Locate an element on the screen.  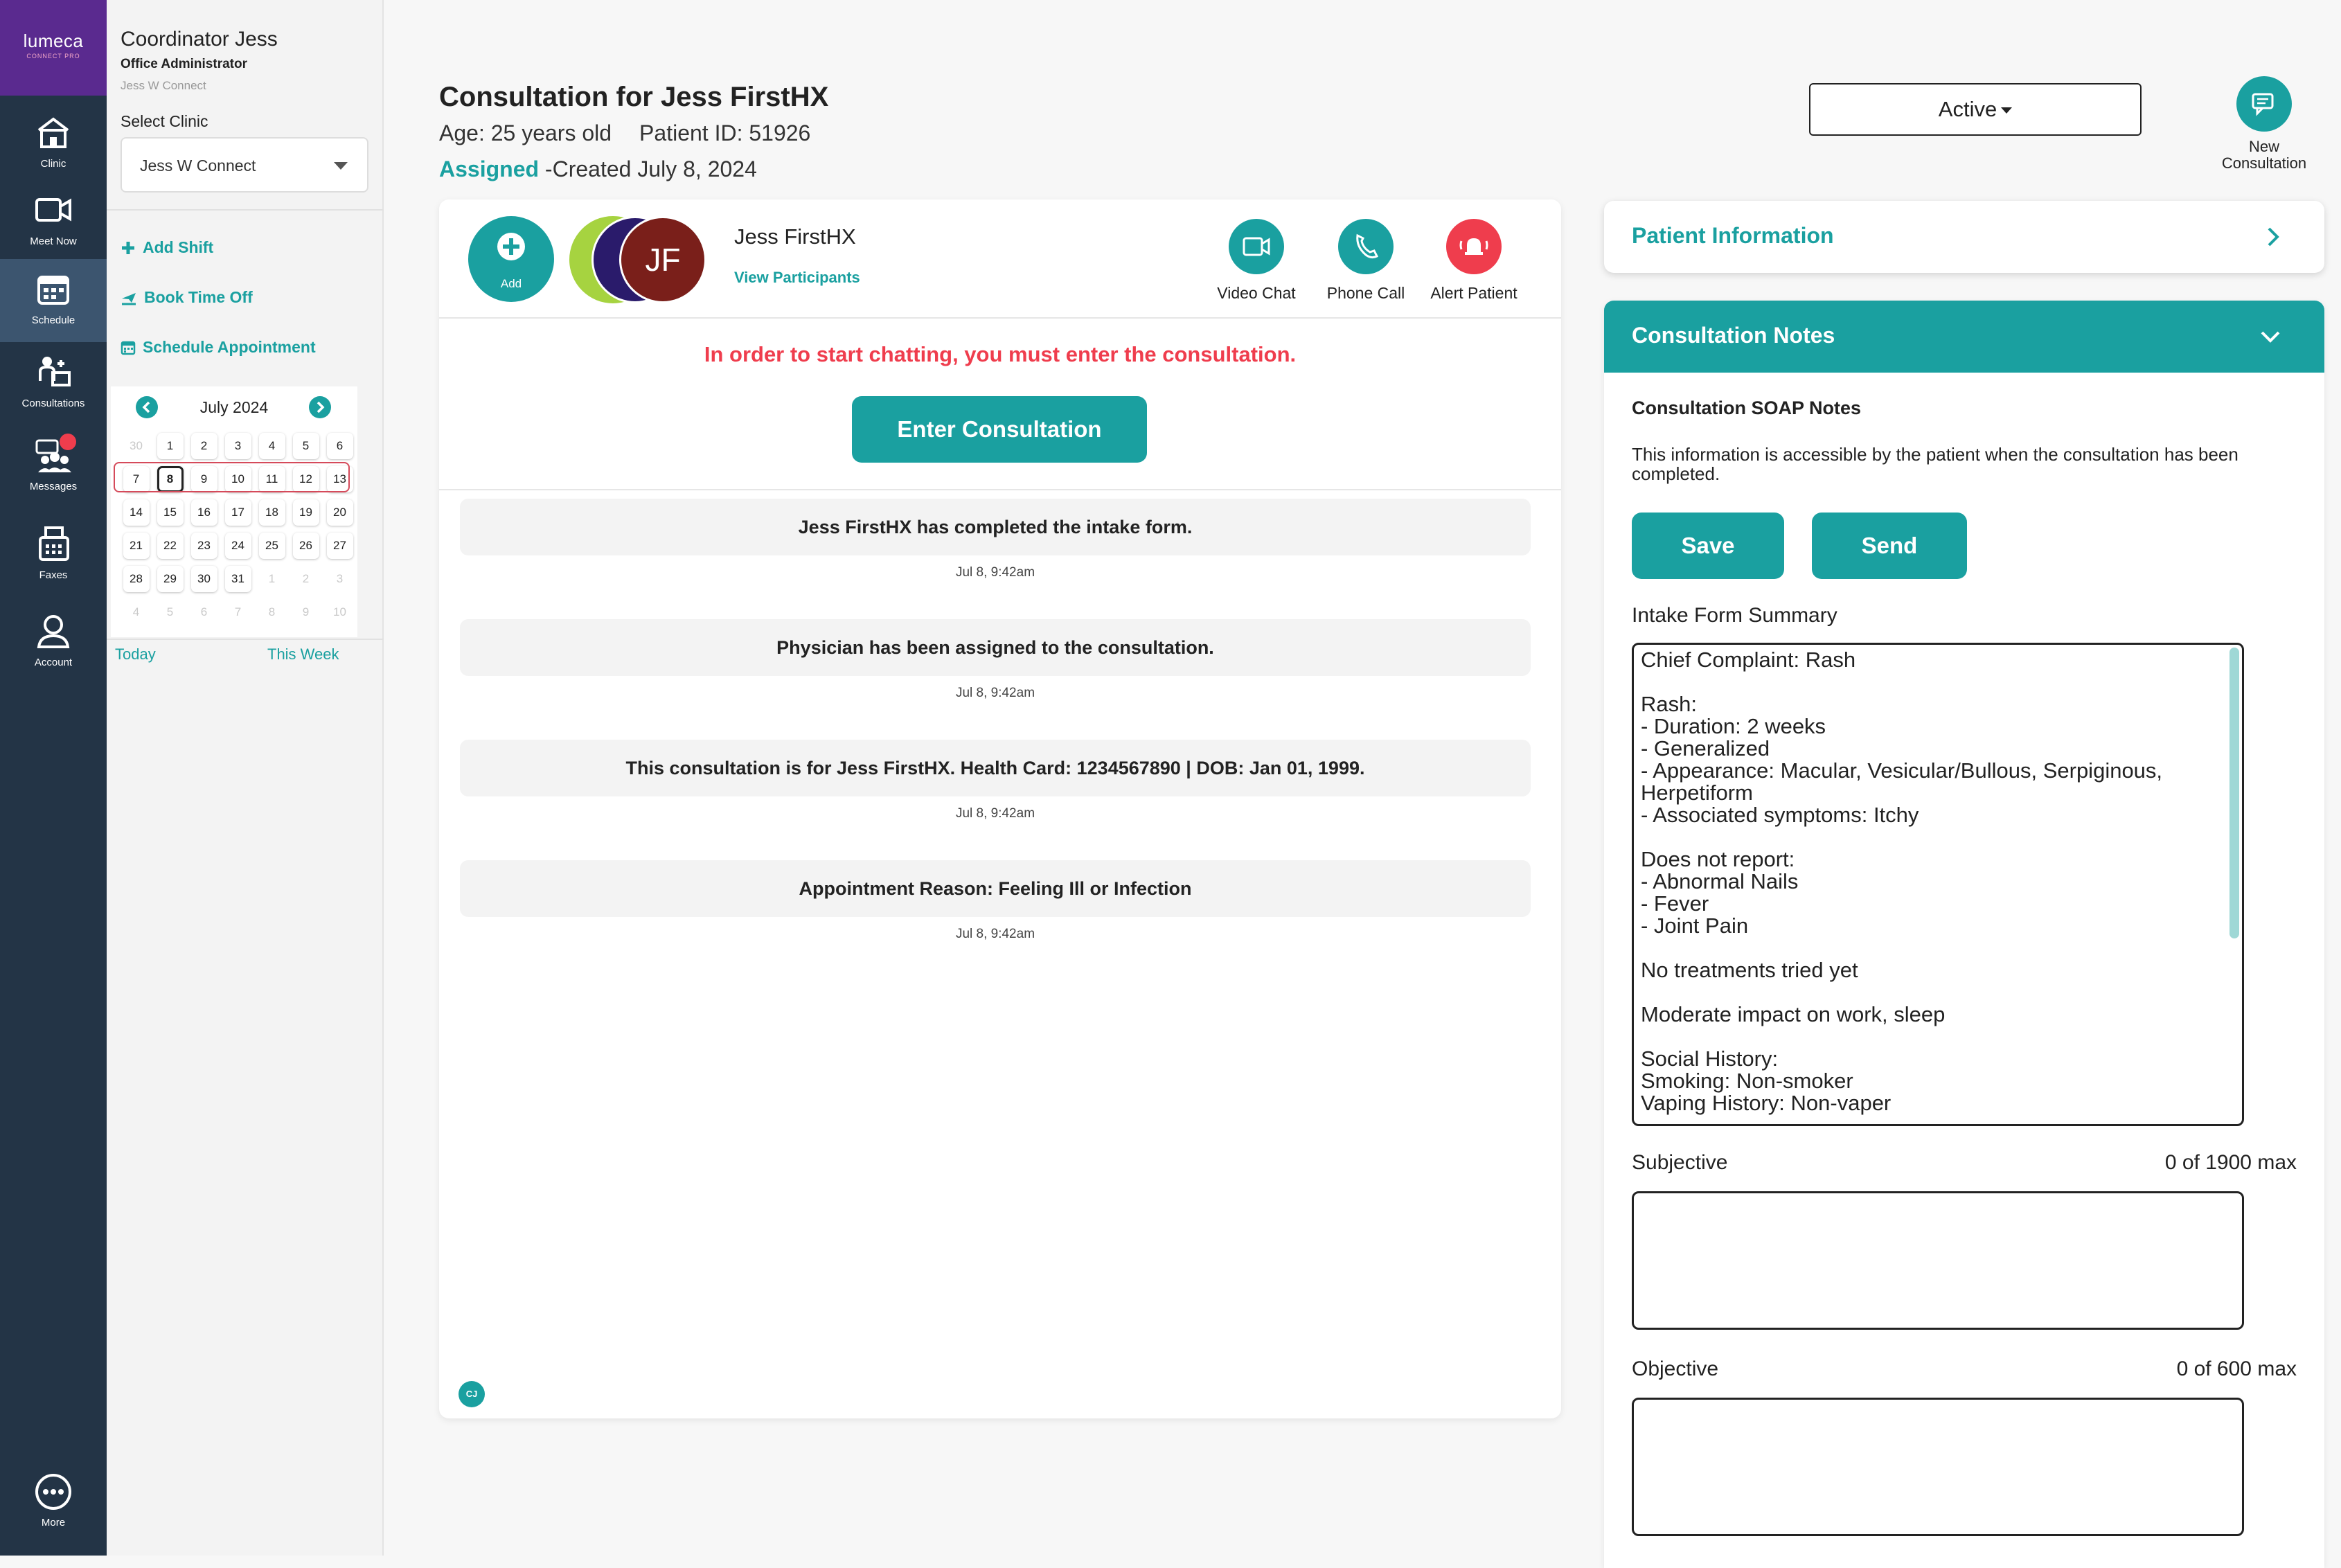
consultation-notes-header: Consultation Notes is located at coordinates (1964, 337).